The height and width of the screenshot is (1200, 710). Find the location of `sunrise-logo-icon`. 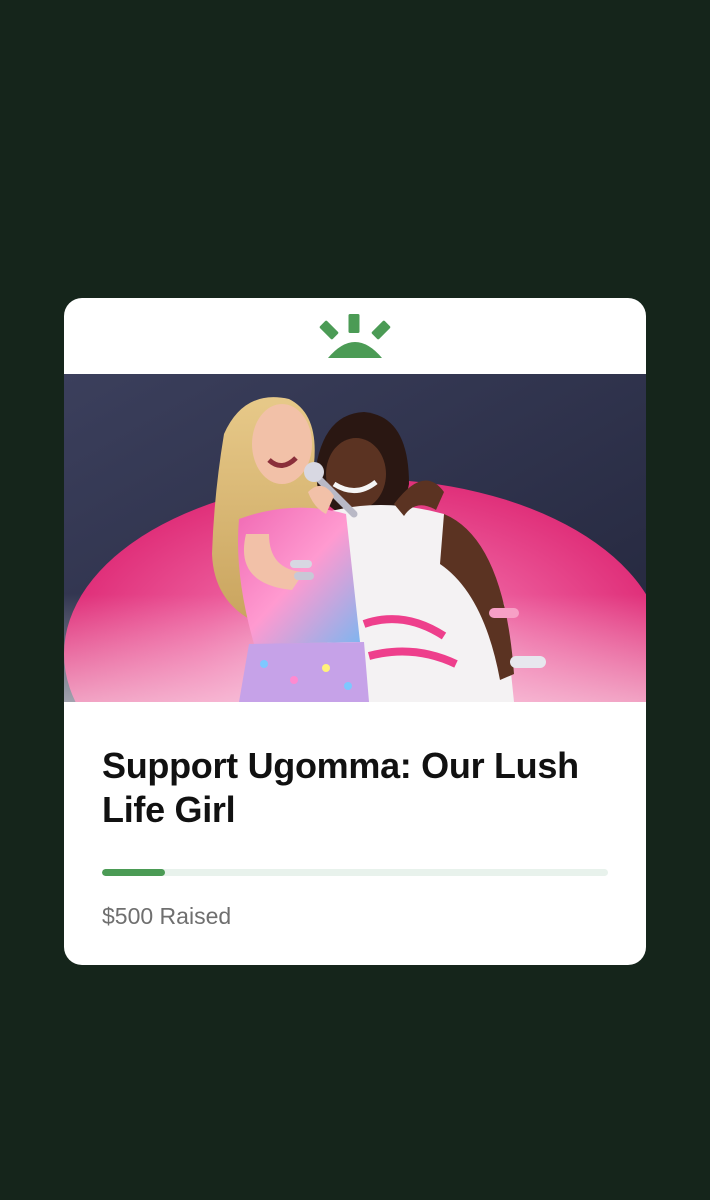

sunrise-logo-icon is located at coordinates (355, 336).